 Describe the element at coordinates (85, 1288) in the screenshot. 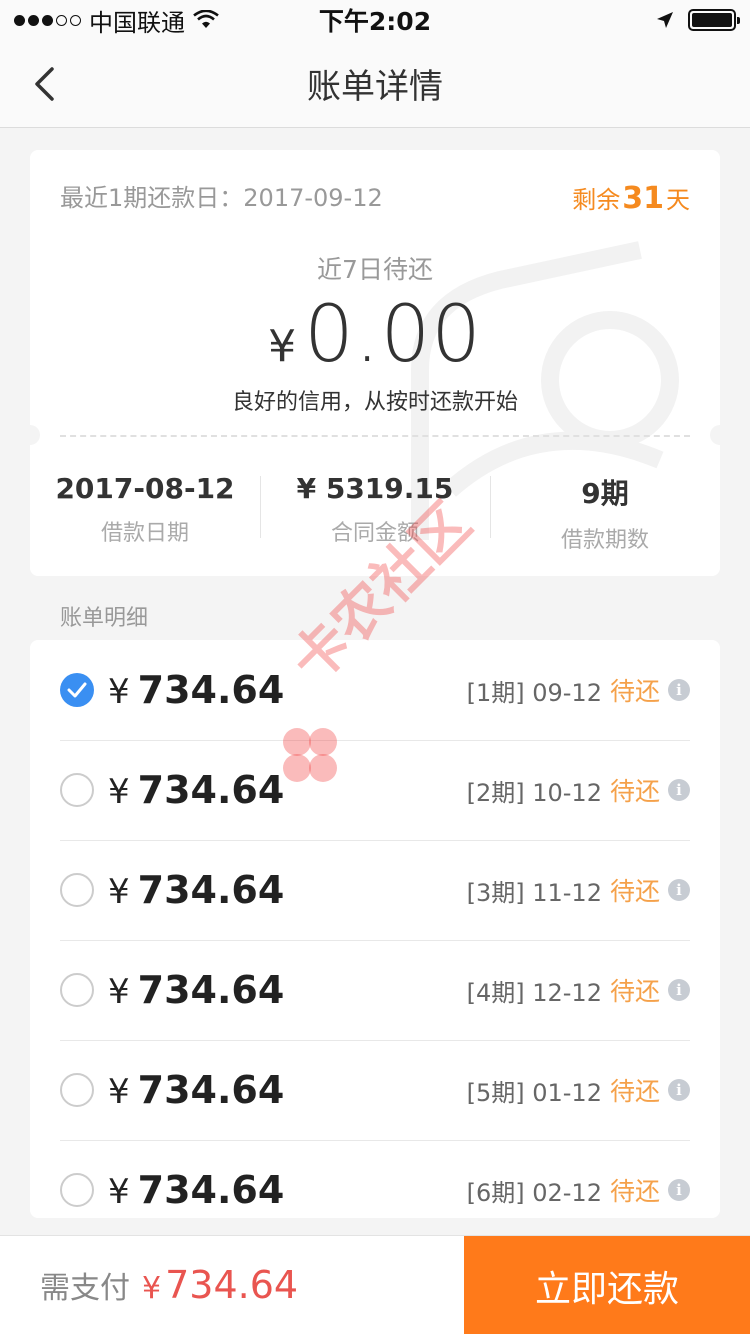

I see `pay-label: 需支付` at that location.